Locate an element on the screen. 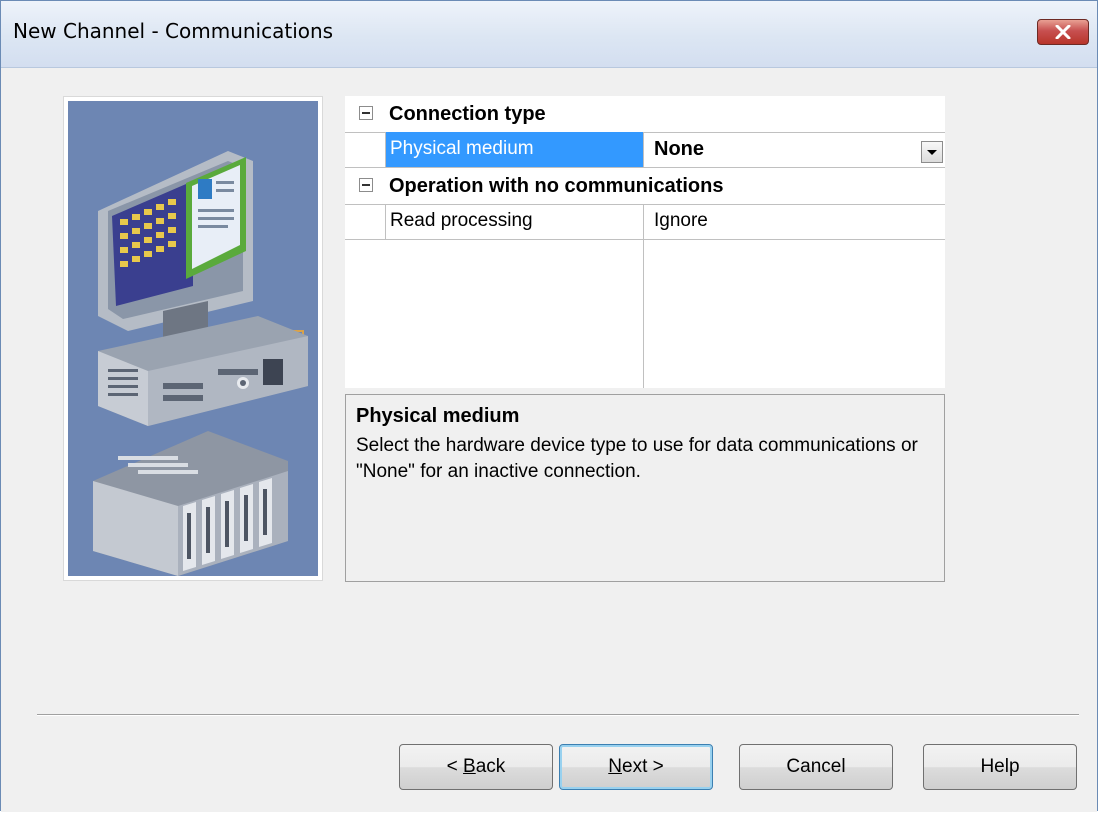 Image resolution: width=1100 pixels, height=813 pixels. description-title: Physical medium is located at coordinates (438, 416).